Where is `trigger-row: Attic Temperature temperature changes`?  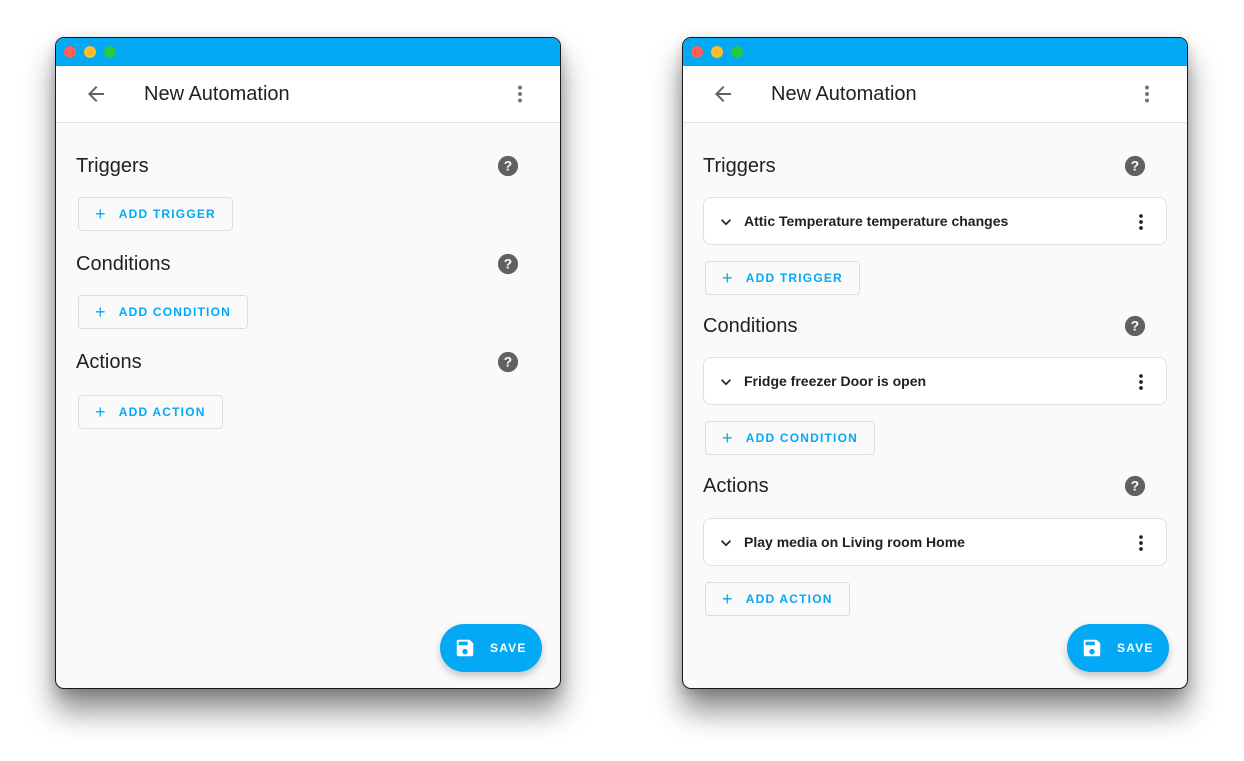 trigger-row: Attic Temperature temperature changes is located at coordinates (935, 221).